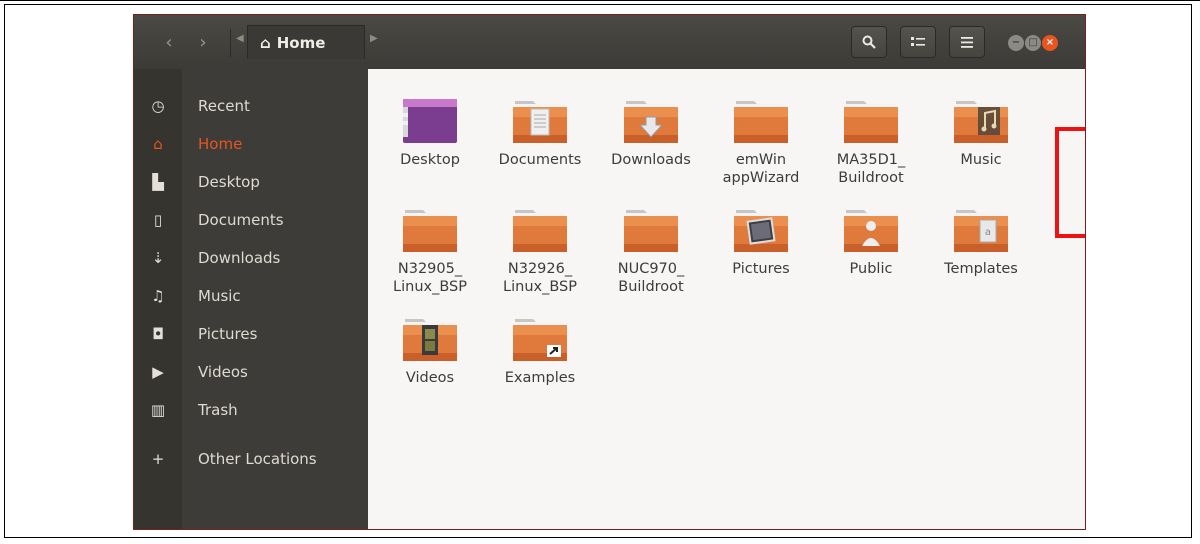 The height and width of the screenshot is (544, 1200). Describe the element at coordinates (430, 278) in the screenshot. I see `folder-label: N32905_ Linux_BSP` at that location.